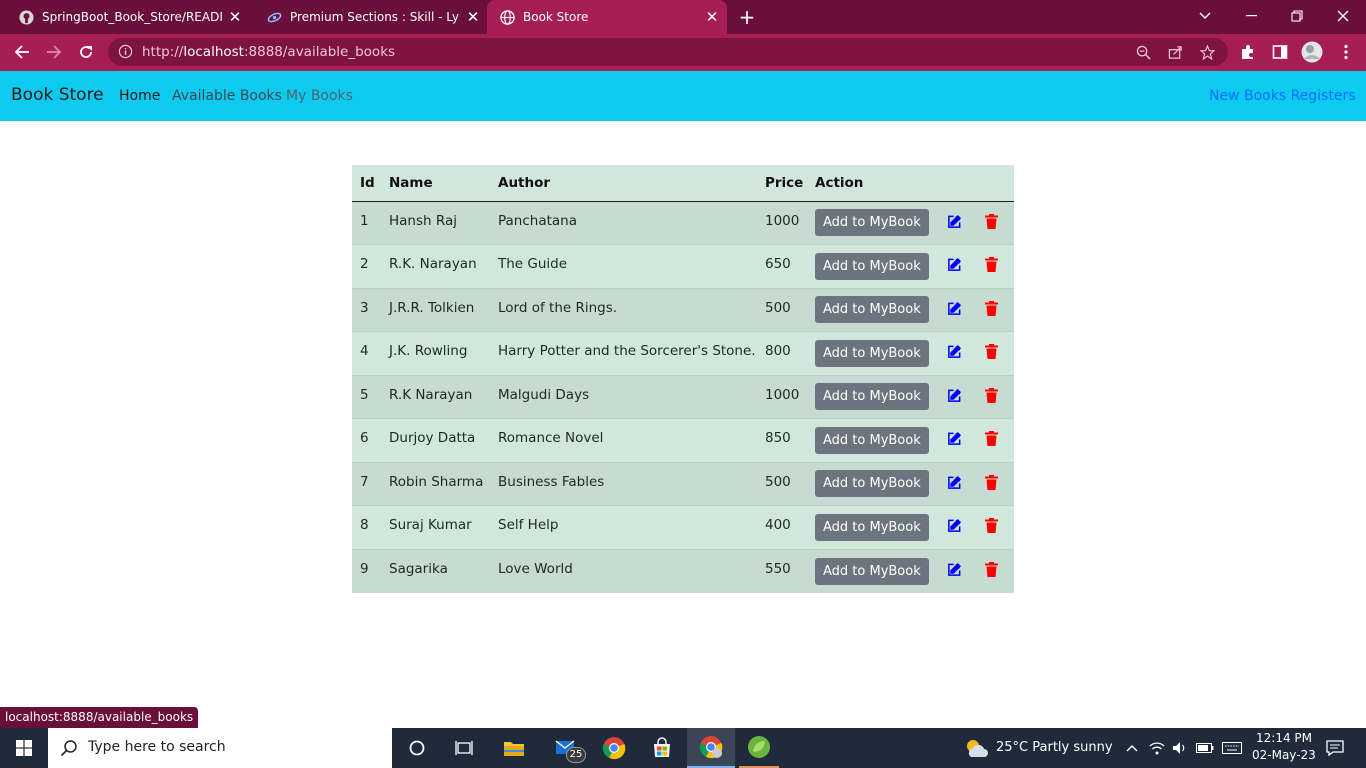  What do you see at coordinates (782, 527) in the screenshot?
I see `cell-price: 400` at bounding box center [782, 527].